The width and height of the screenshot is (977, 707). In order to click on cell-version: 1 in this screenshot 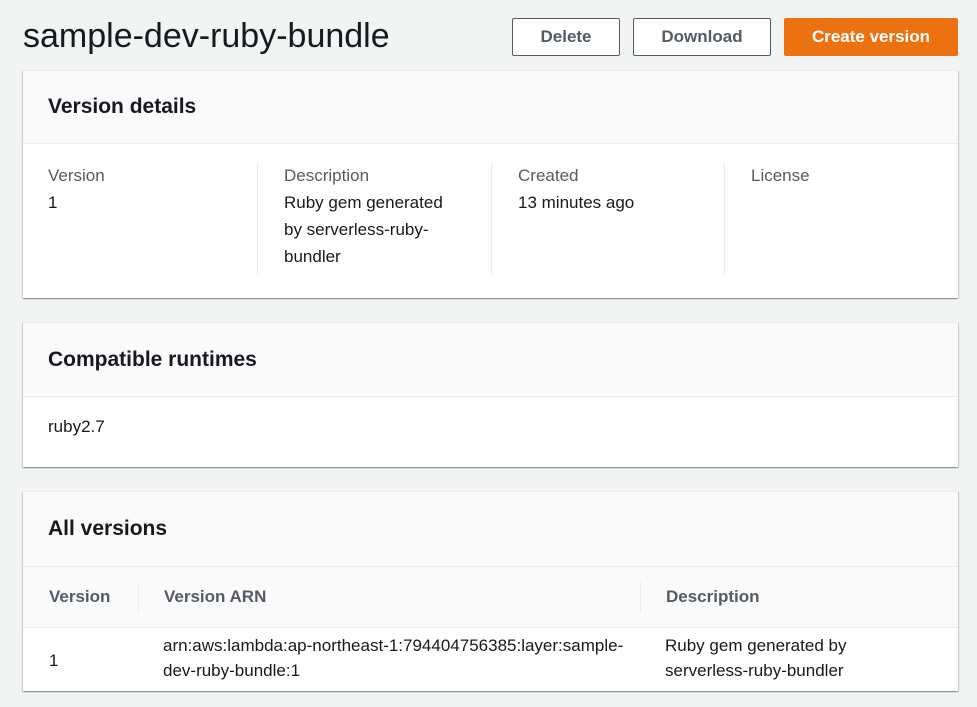, I will do `click(54, 660)`.